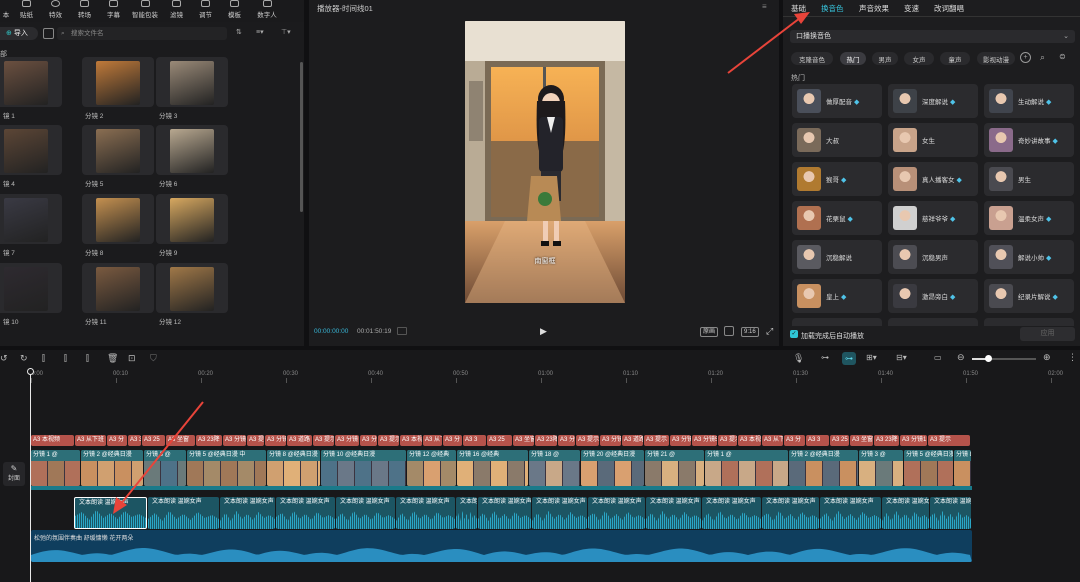 The image size is (1080, 582). I want to click on voice-card: 沉稳解说, so click(837, 257).